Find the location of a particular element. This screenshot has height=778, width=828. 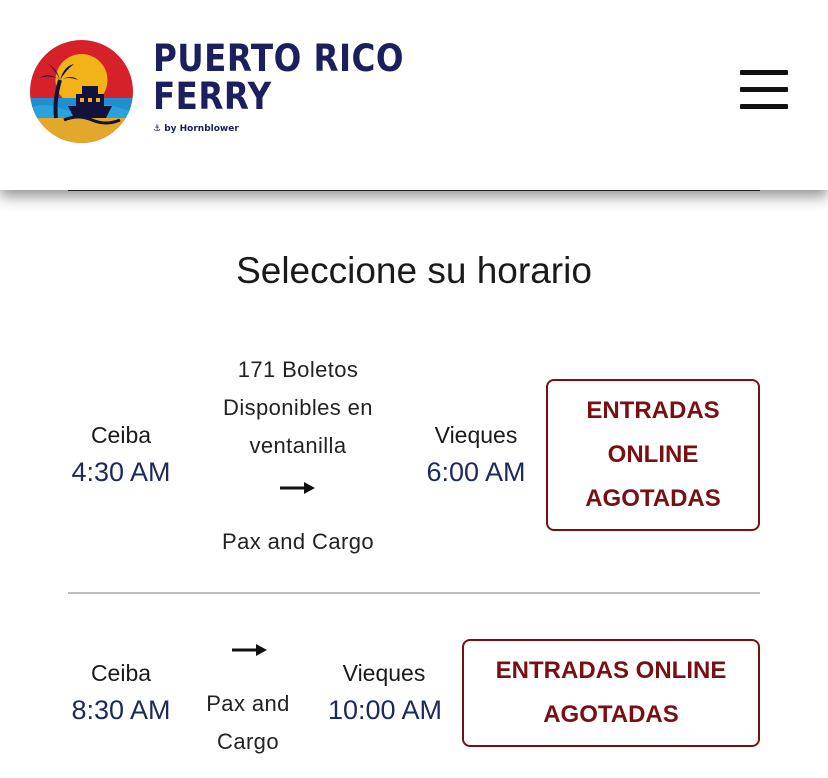

brand-tagline: ⚓ by Hornblower is located at coordinates (196, 129).